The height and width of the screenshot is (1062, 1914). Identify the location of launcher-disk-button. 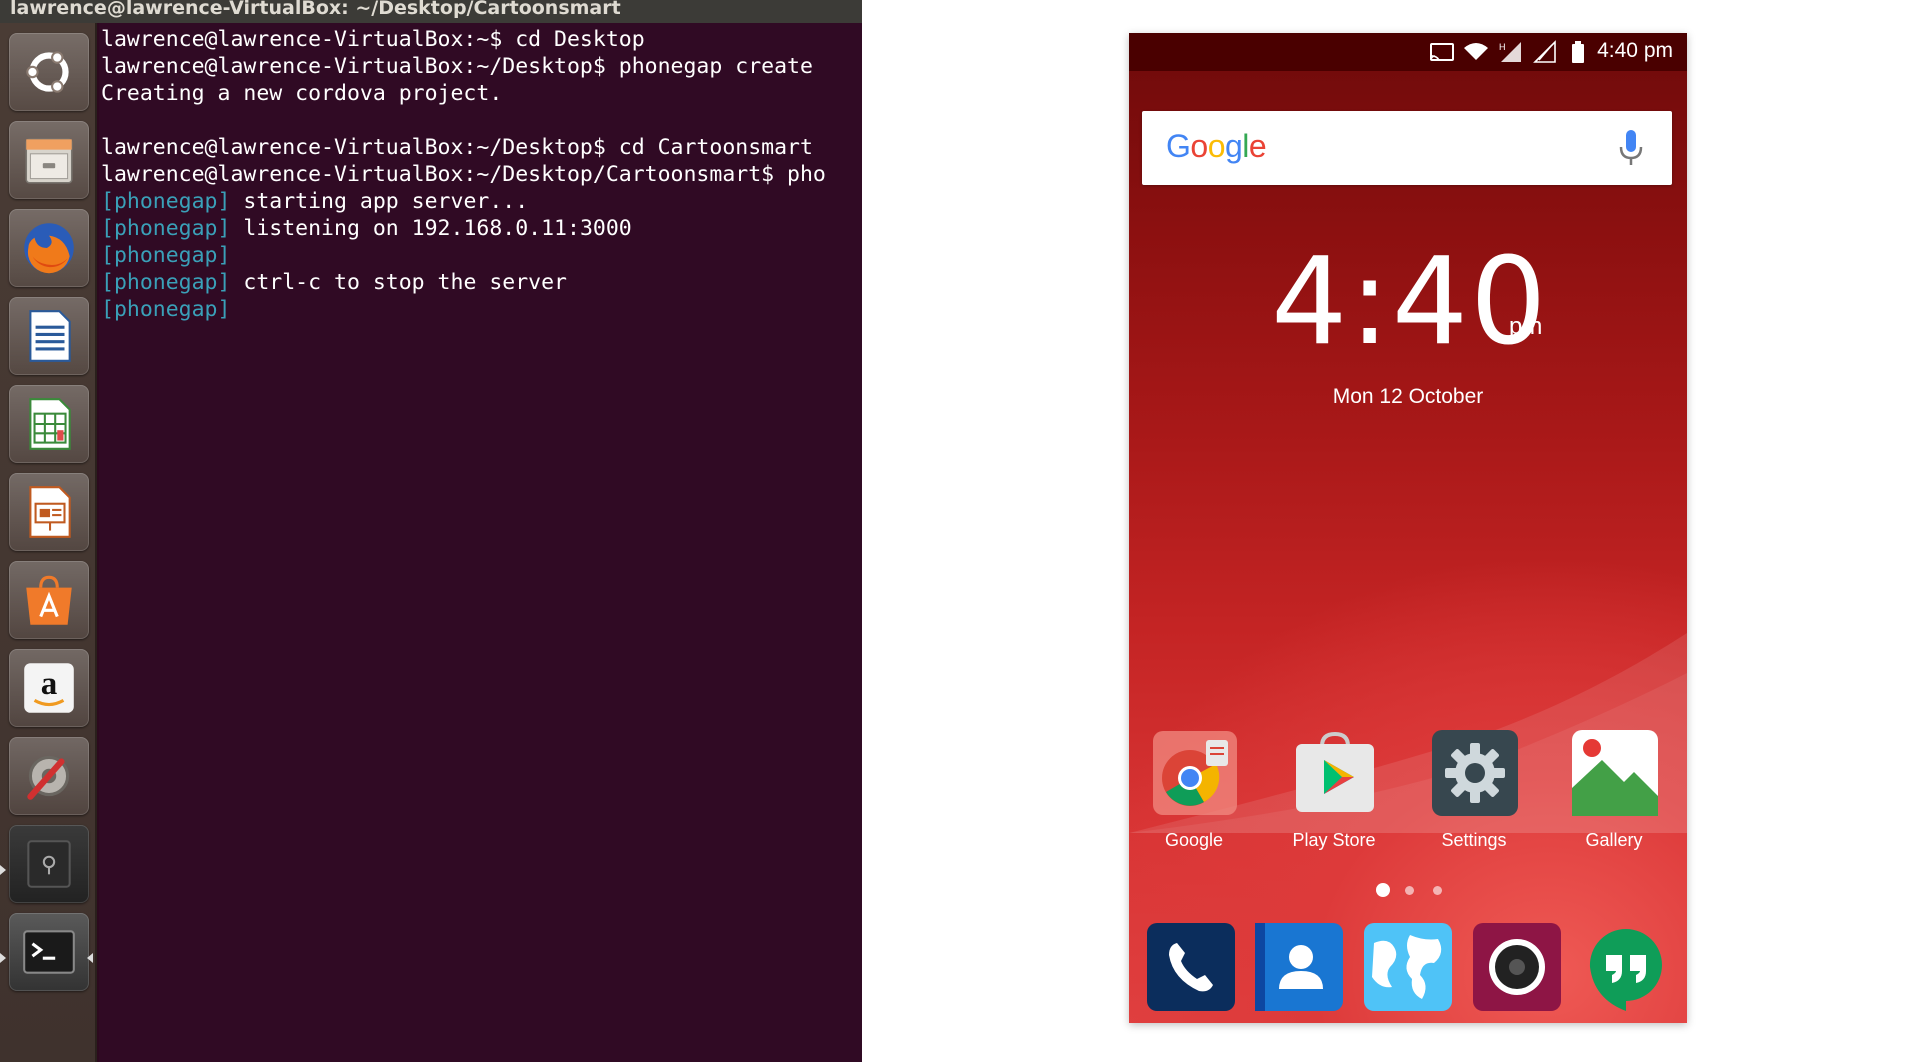
(49, 864).